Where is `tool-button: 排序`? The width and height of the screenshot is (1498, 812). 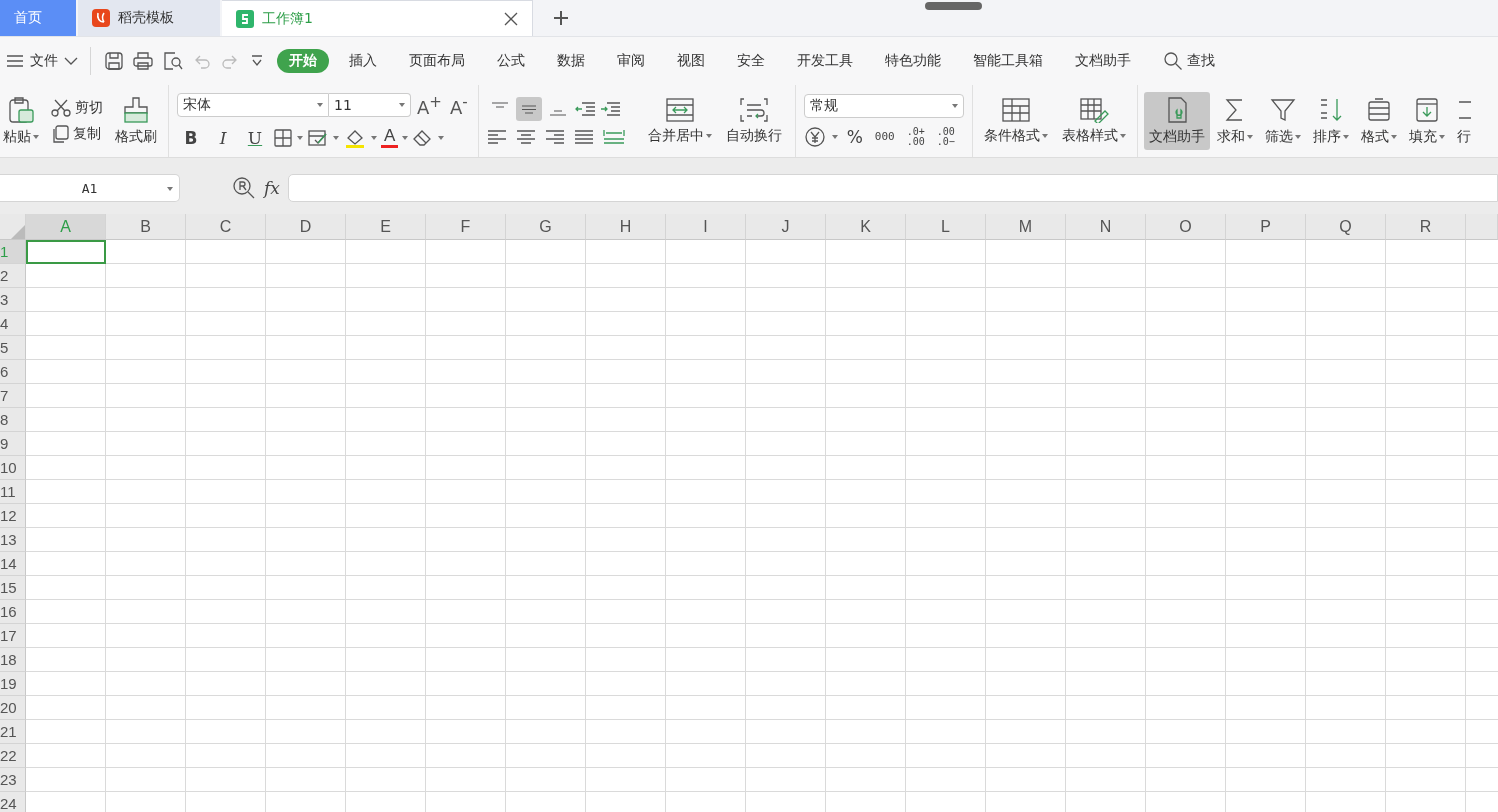 tool-button: 排序 is located at coordinates (1330, 121).